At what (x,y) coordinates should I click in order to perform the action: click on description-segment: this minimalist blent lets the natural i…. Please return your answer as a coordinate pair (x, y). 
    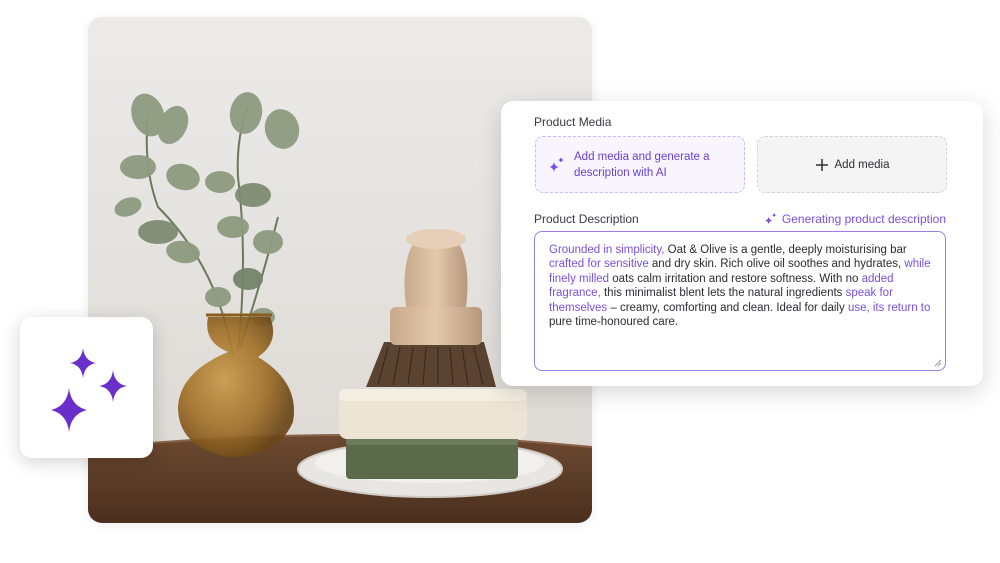
    Looking at the image, I should click on (724, 293).